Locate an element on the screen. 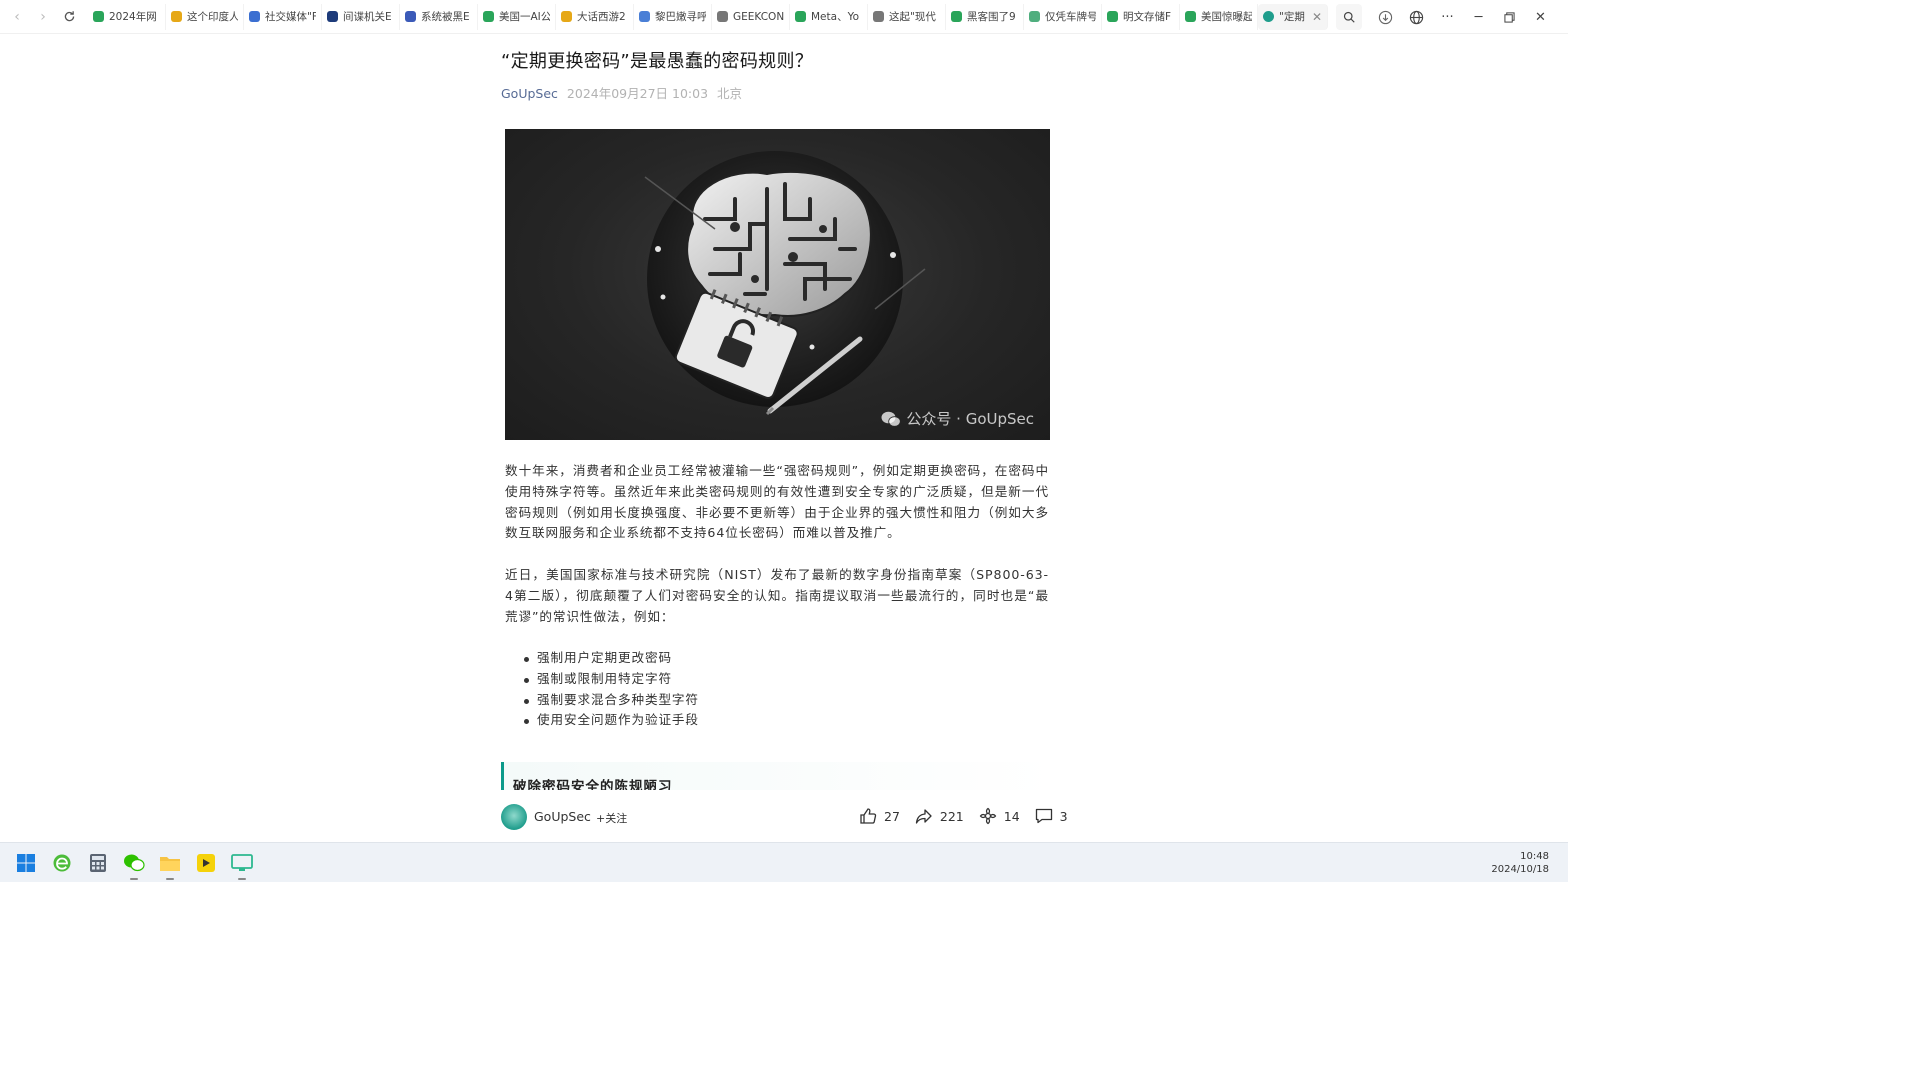  article-meta: GoUpSec 2024年09月27日 10:03 北京 is located at coordinates (778, 94).